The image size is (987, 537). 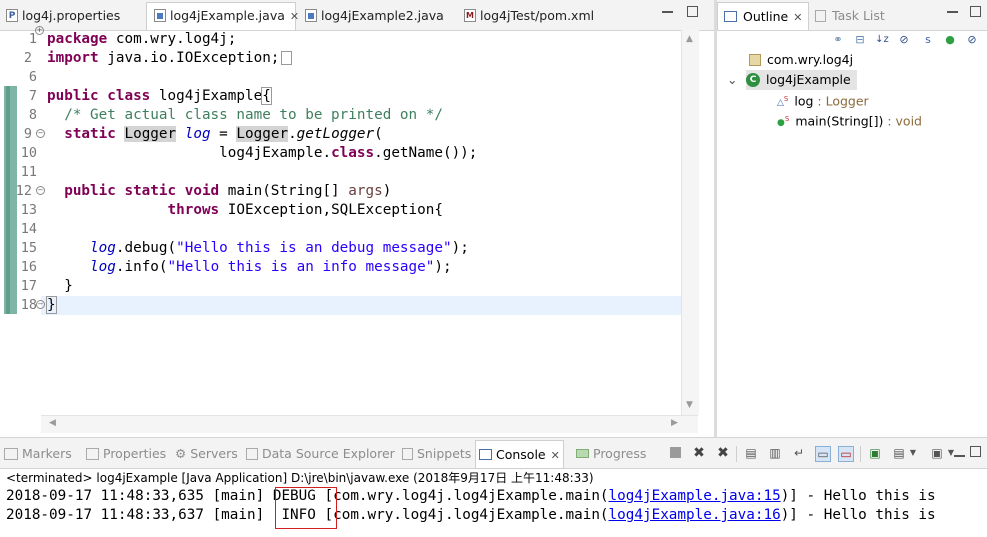 What do you see at coordinates (126, 454) in the screenshot?
I see `tab-properties: Properties` at bounding box center [126, 454].